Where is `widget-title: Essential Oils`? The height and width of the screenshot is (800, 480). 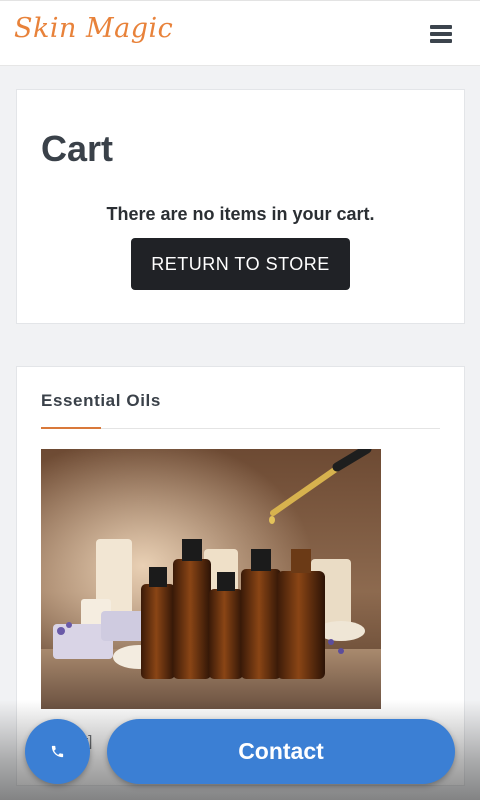
widget-title: Essential Oils is located at coordinates (101, 400).